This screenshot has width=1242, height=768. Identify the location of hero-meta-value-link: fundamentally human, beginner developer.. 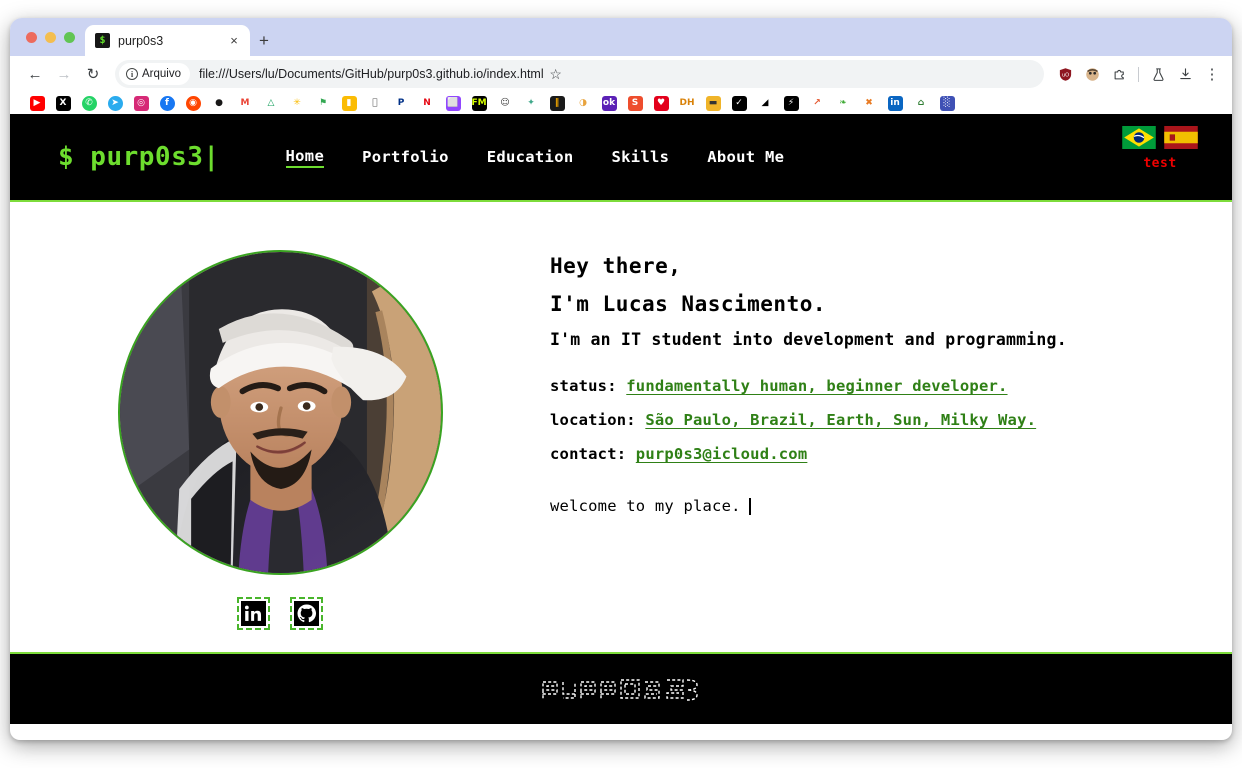
(816, 386).